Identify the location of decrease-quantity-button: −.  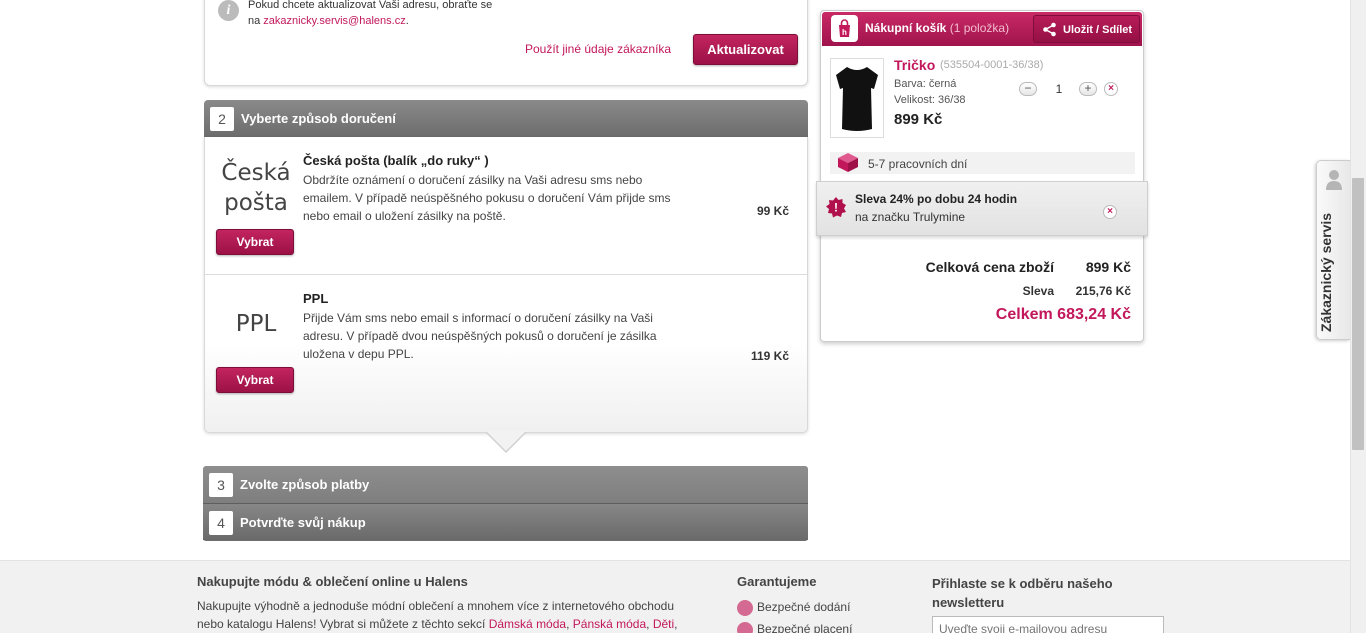
(1028, 89).